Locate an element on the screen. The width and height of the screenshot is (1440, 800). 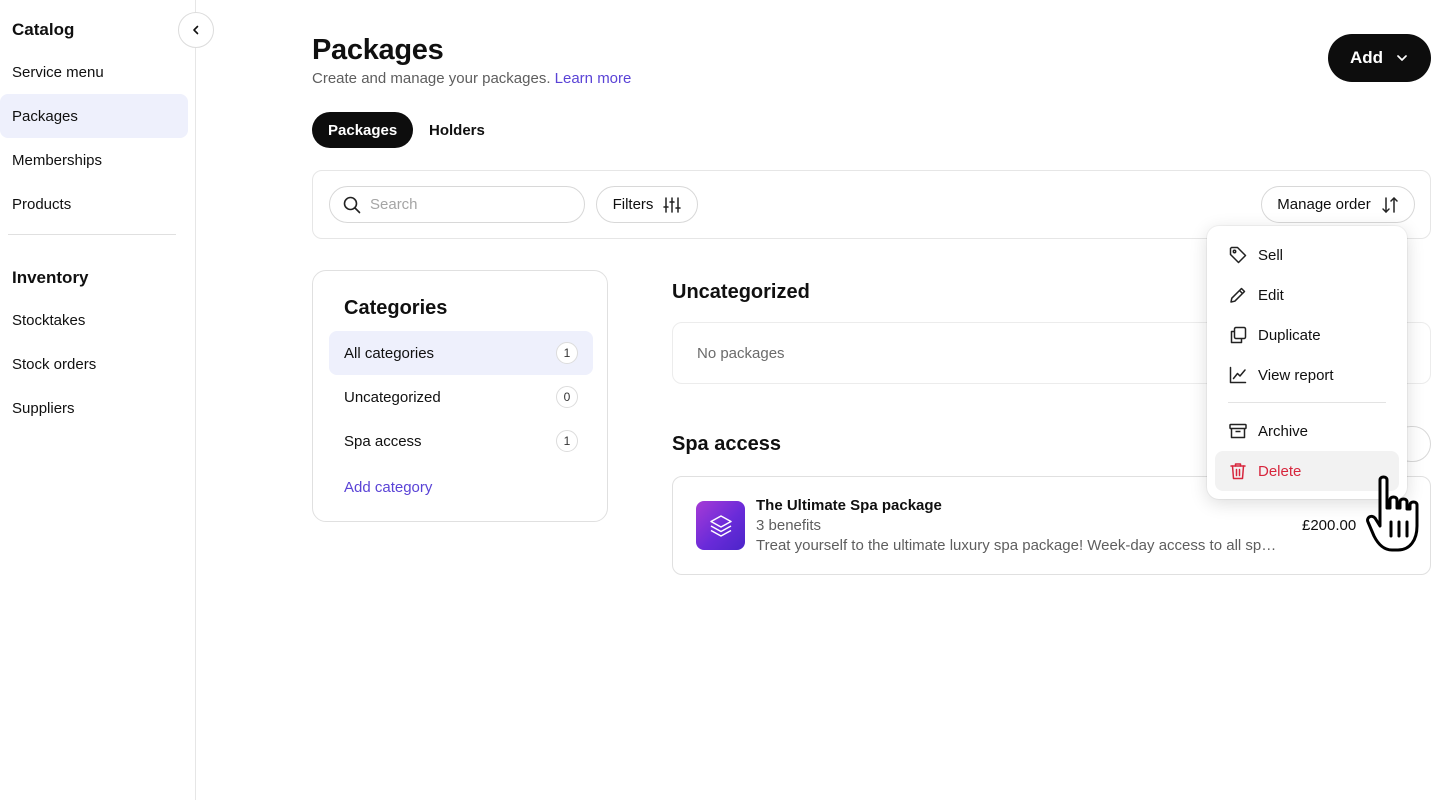
page-title: Packages is located at coordinates (378, 50).